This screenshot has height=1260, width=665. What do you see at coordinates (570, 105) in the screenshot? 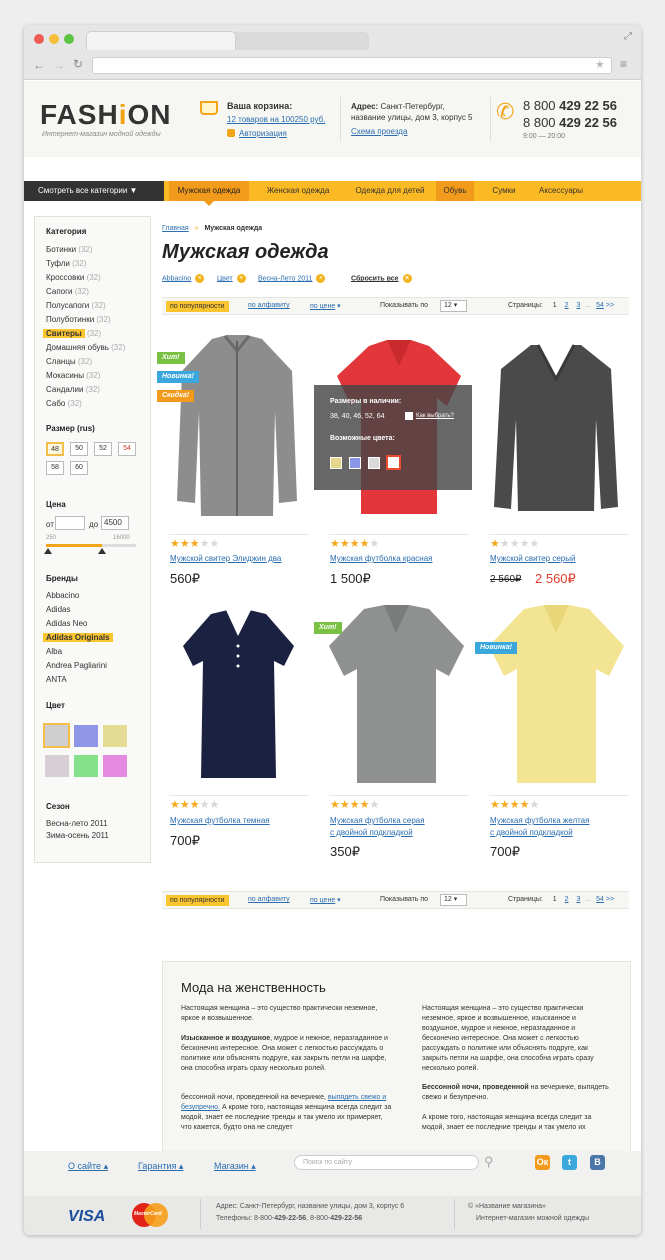
I see `phone-number-1: 8 800 429 22 56` at bounding box center [570, 105].